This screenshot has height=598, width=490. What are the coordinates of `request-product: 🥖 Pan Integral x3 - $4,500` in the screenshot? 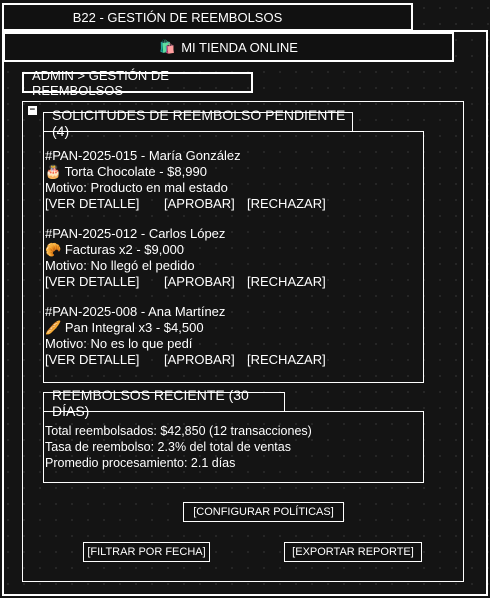 It's located at (185, 328).